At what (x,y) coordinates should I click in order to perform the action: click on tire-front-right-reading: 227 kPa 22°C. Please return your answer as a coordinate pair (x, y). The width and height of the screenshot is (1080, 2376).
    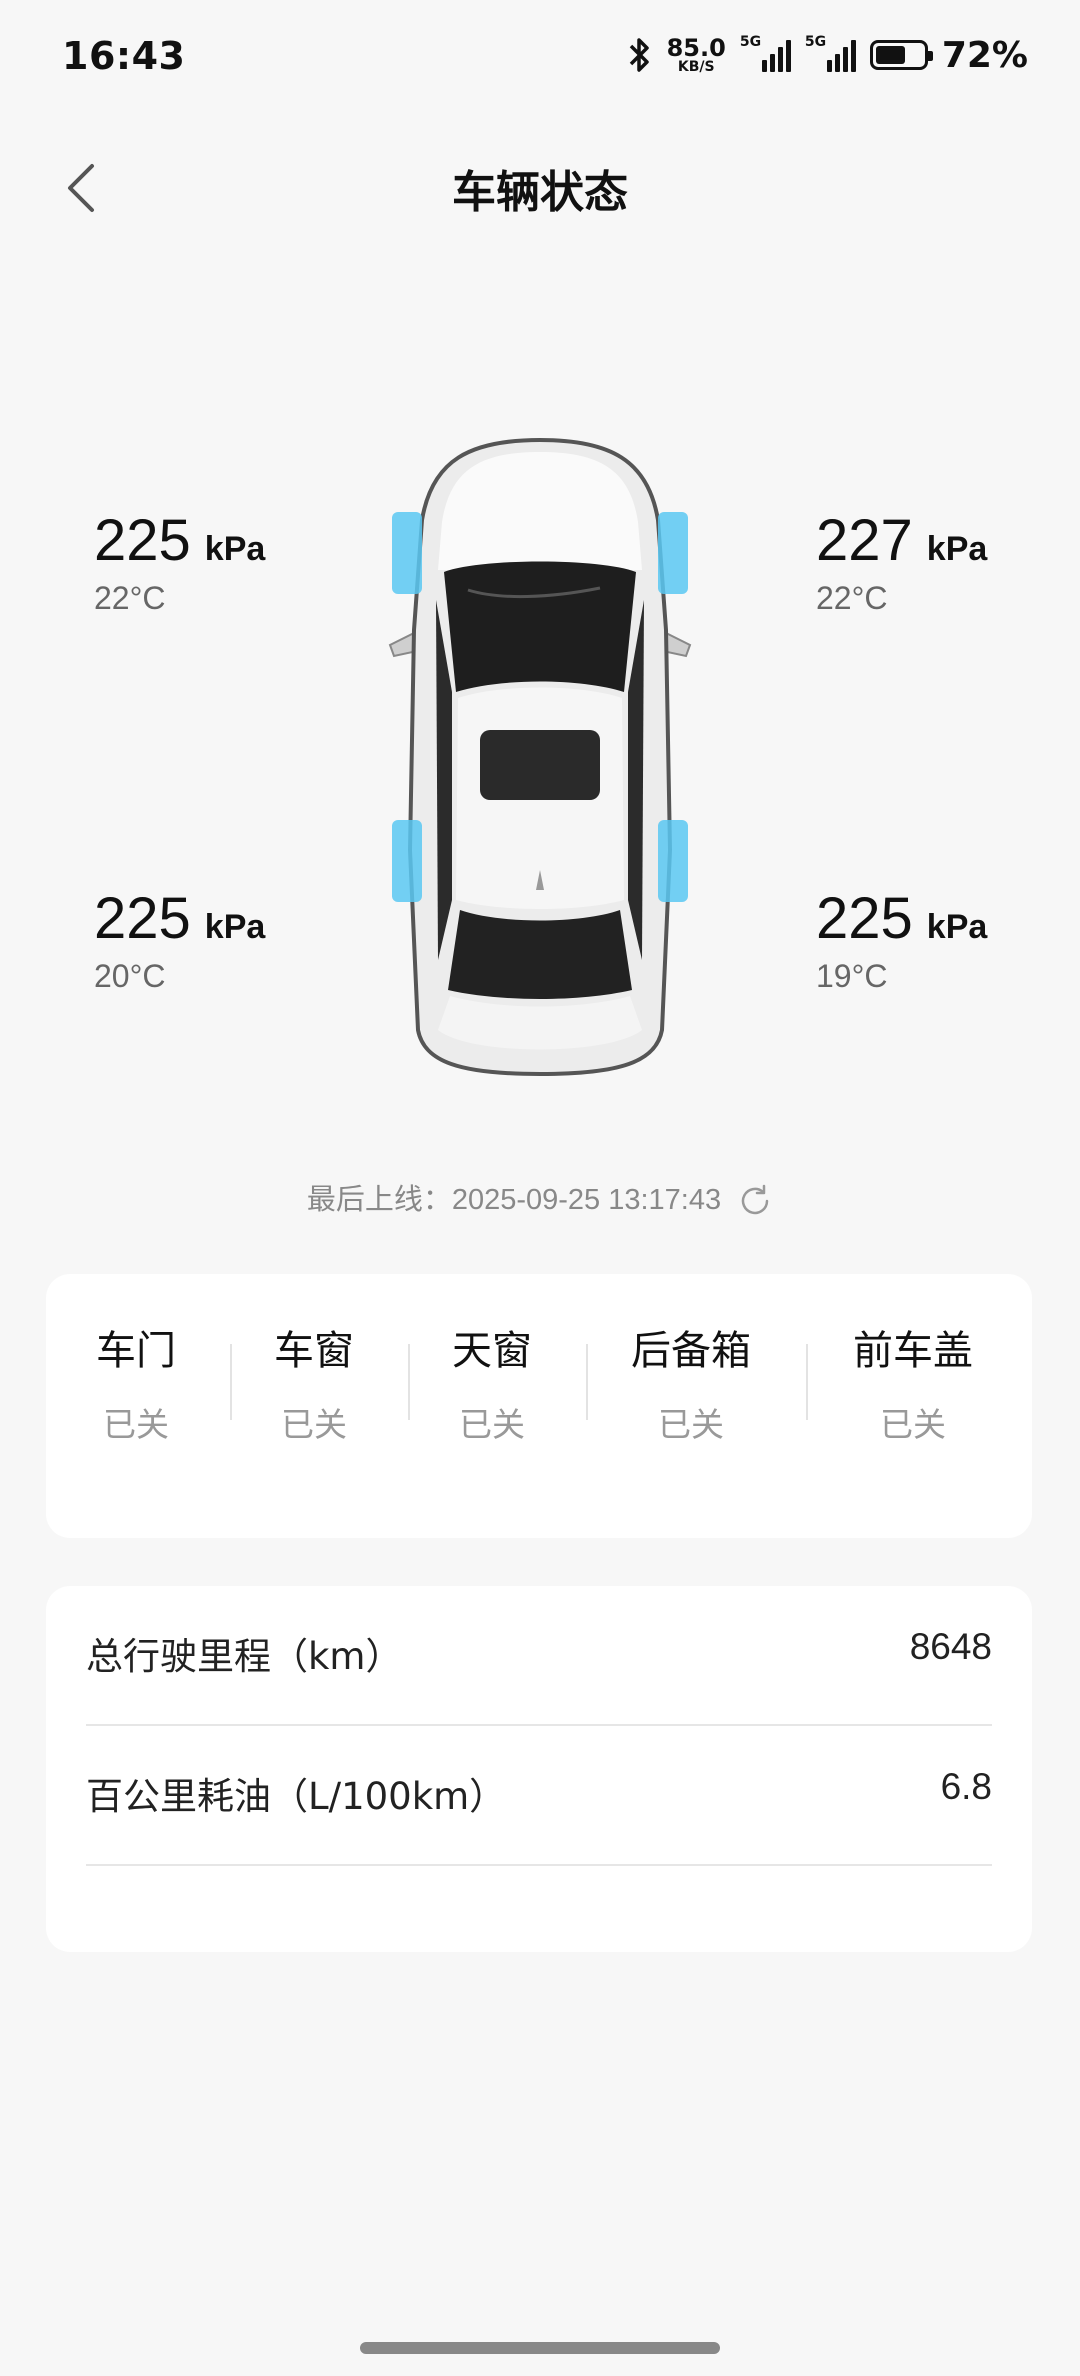
    Looking at the image, I should click on (901, 564).